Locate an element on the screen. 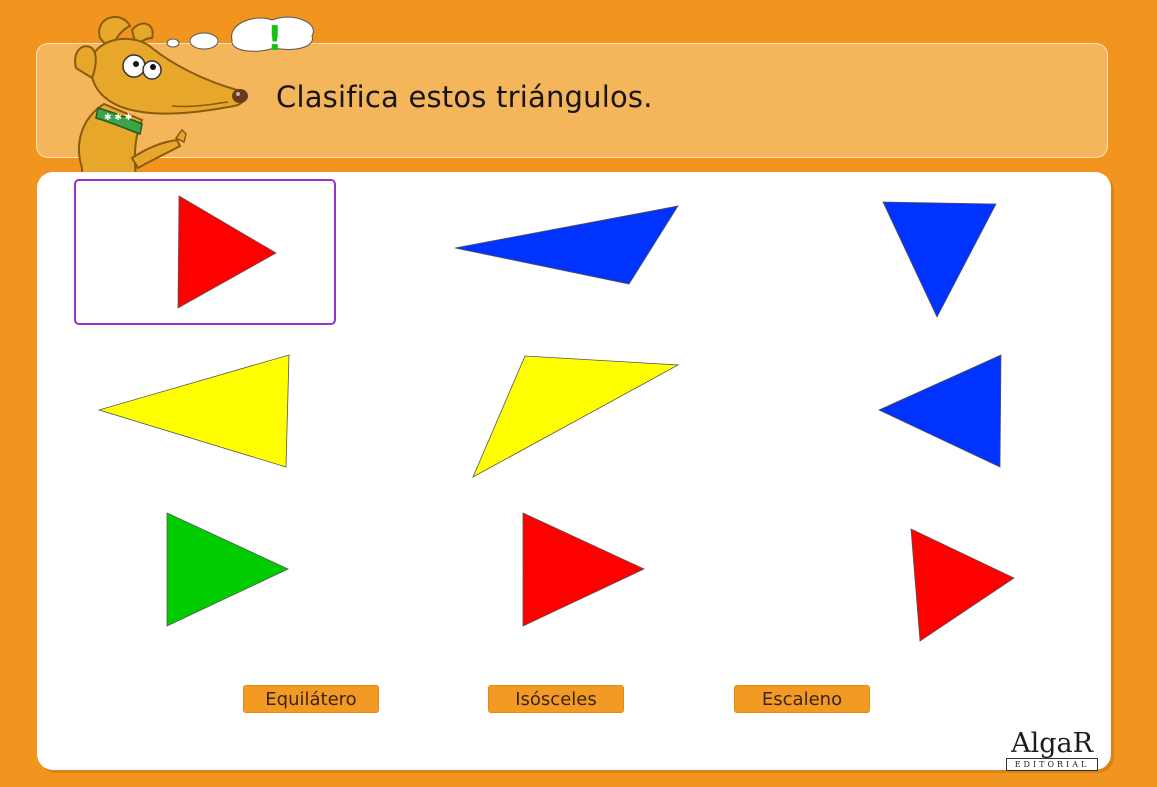  logo-name: AlgaR is located at coordinates (1052, 743).